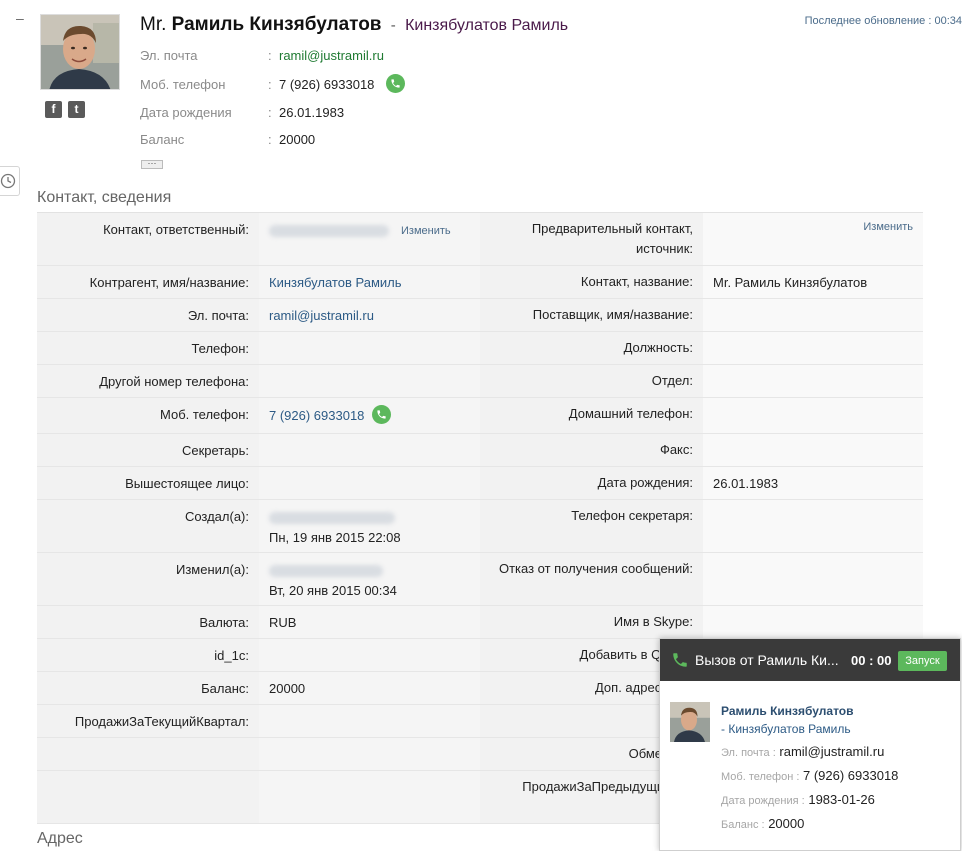 This screenshot has height=851, width=962. Describe the element at coordinates (169, 55) in the screenshot. I see `field-label: Эл. почта` at that location.